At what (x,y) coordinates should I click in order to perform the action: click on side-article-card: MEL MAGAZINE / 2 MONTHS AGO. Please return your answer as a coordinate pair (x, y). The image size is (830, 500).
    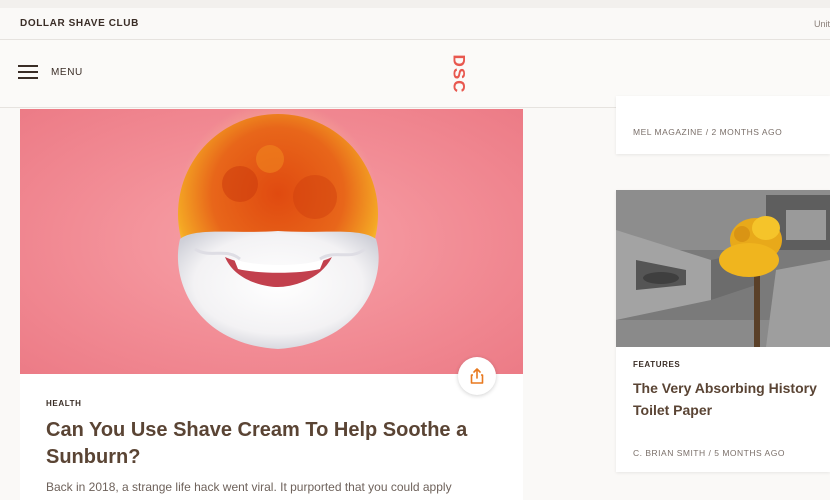
    Looking at the image, I should click on (723, 125).